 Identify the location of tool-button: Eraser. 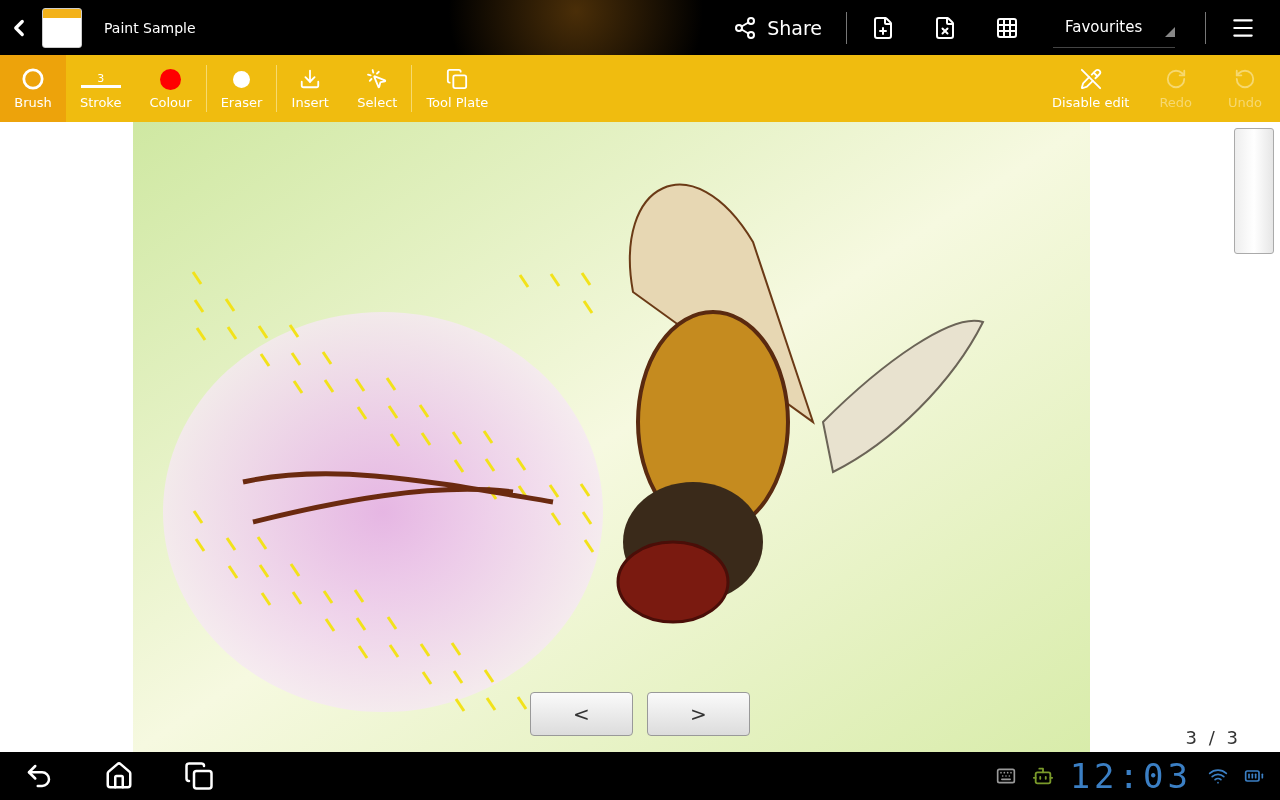
(241, 88).